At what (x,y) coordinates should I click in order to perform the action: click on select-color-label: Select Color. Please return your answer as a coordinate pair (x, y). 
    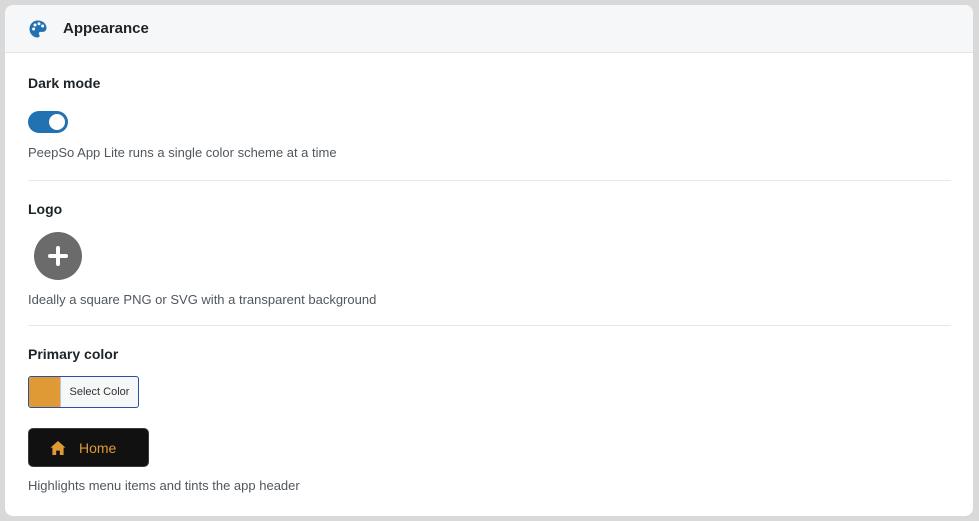
    Looking at the image, I should click on (99, 392).